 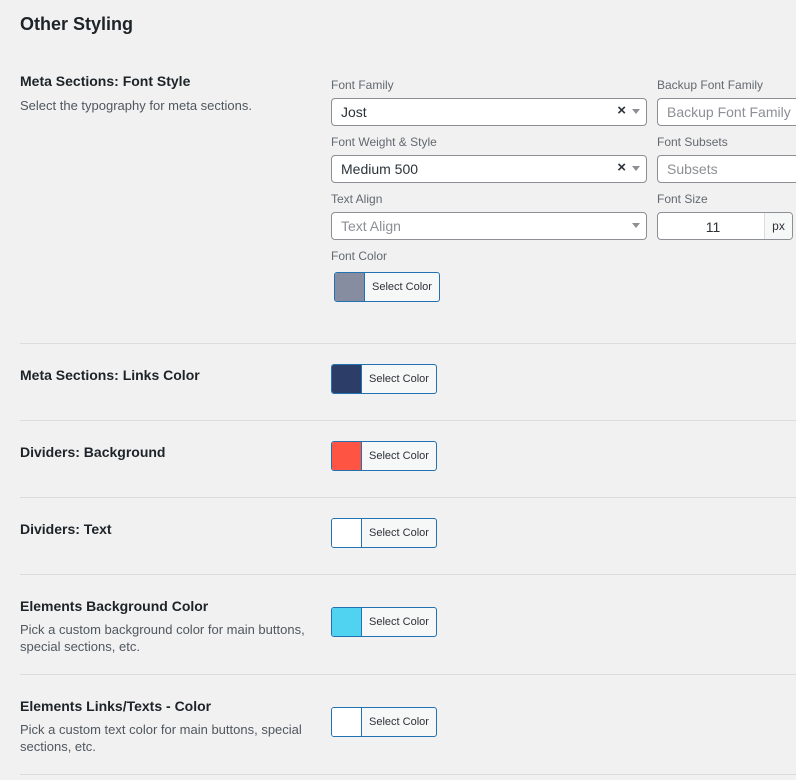 What do you see at coordinates (359, 256) in the screenshot?
I see `font-color-label: Font Color` at bounding box center [359, 256].